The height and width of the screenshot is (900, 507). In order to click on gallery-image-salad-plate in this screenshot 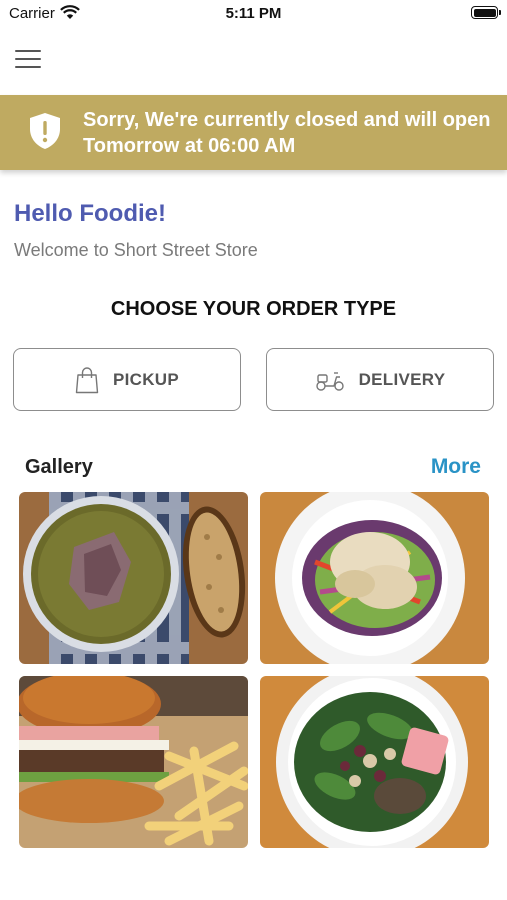, I will do `click(374, 578)`.